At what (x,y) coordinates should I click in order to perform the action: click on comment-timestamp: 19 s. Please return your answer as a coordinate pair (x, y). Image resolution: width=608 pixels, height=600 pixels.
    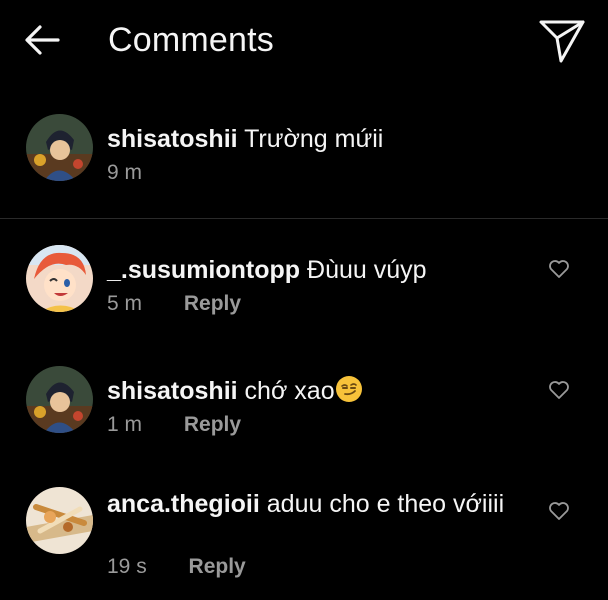
    Looking at the image, I should click on (127, 566).